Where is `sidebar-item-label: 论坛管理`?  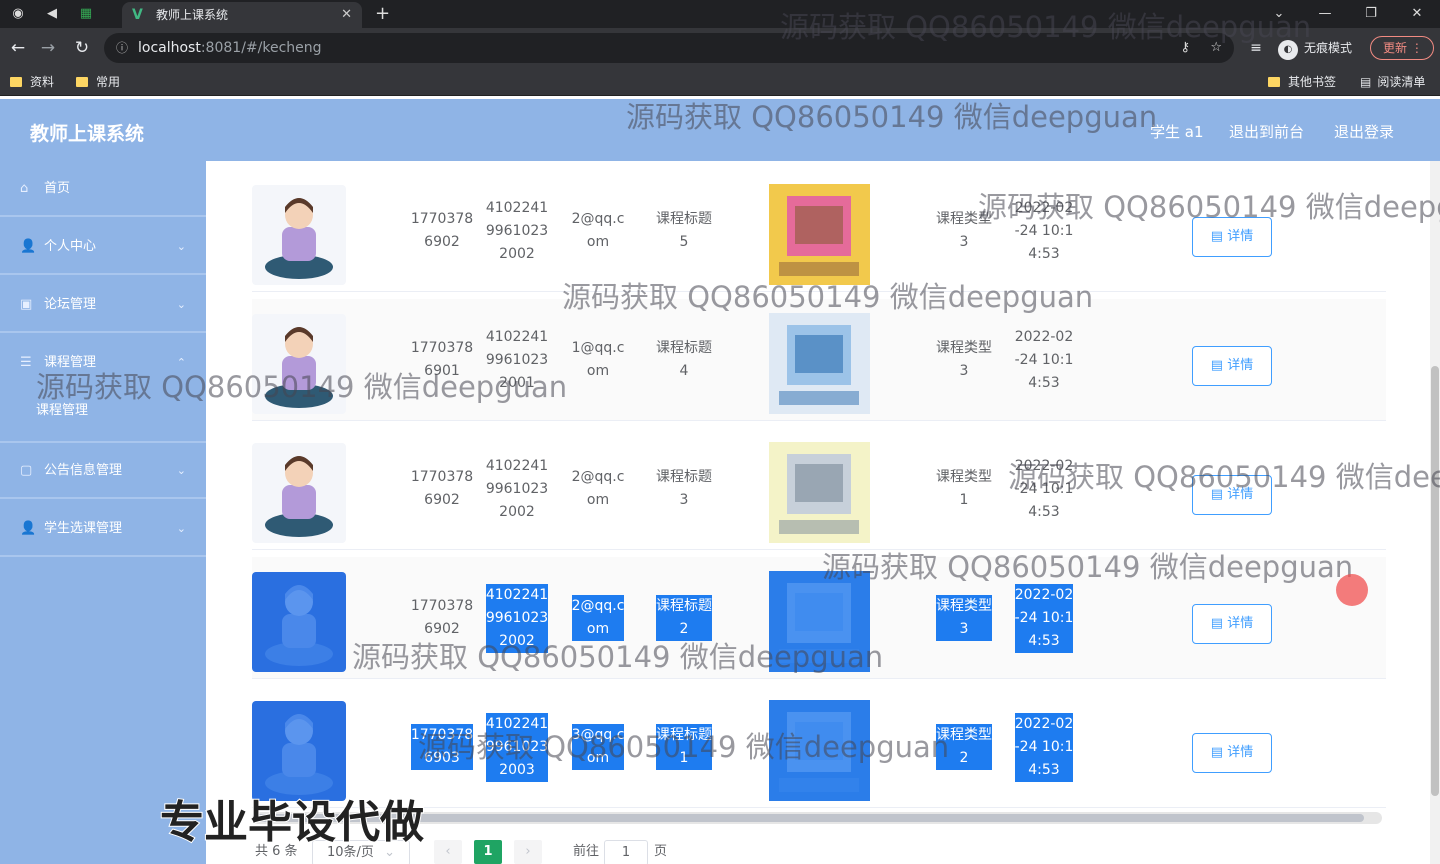
sidebar-item-label: 论坛管理 is located at coordinates (70, 304).